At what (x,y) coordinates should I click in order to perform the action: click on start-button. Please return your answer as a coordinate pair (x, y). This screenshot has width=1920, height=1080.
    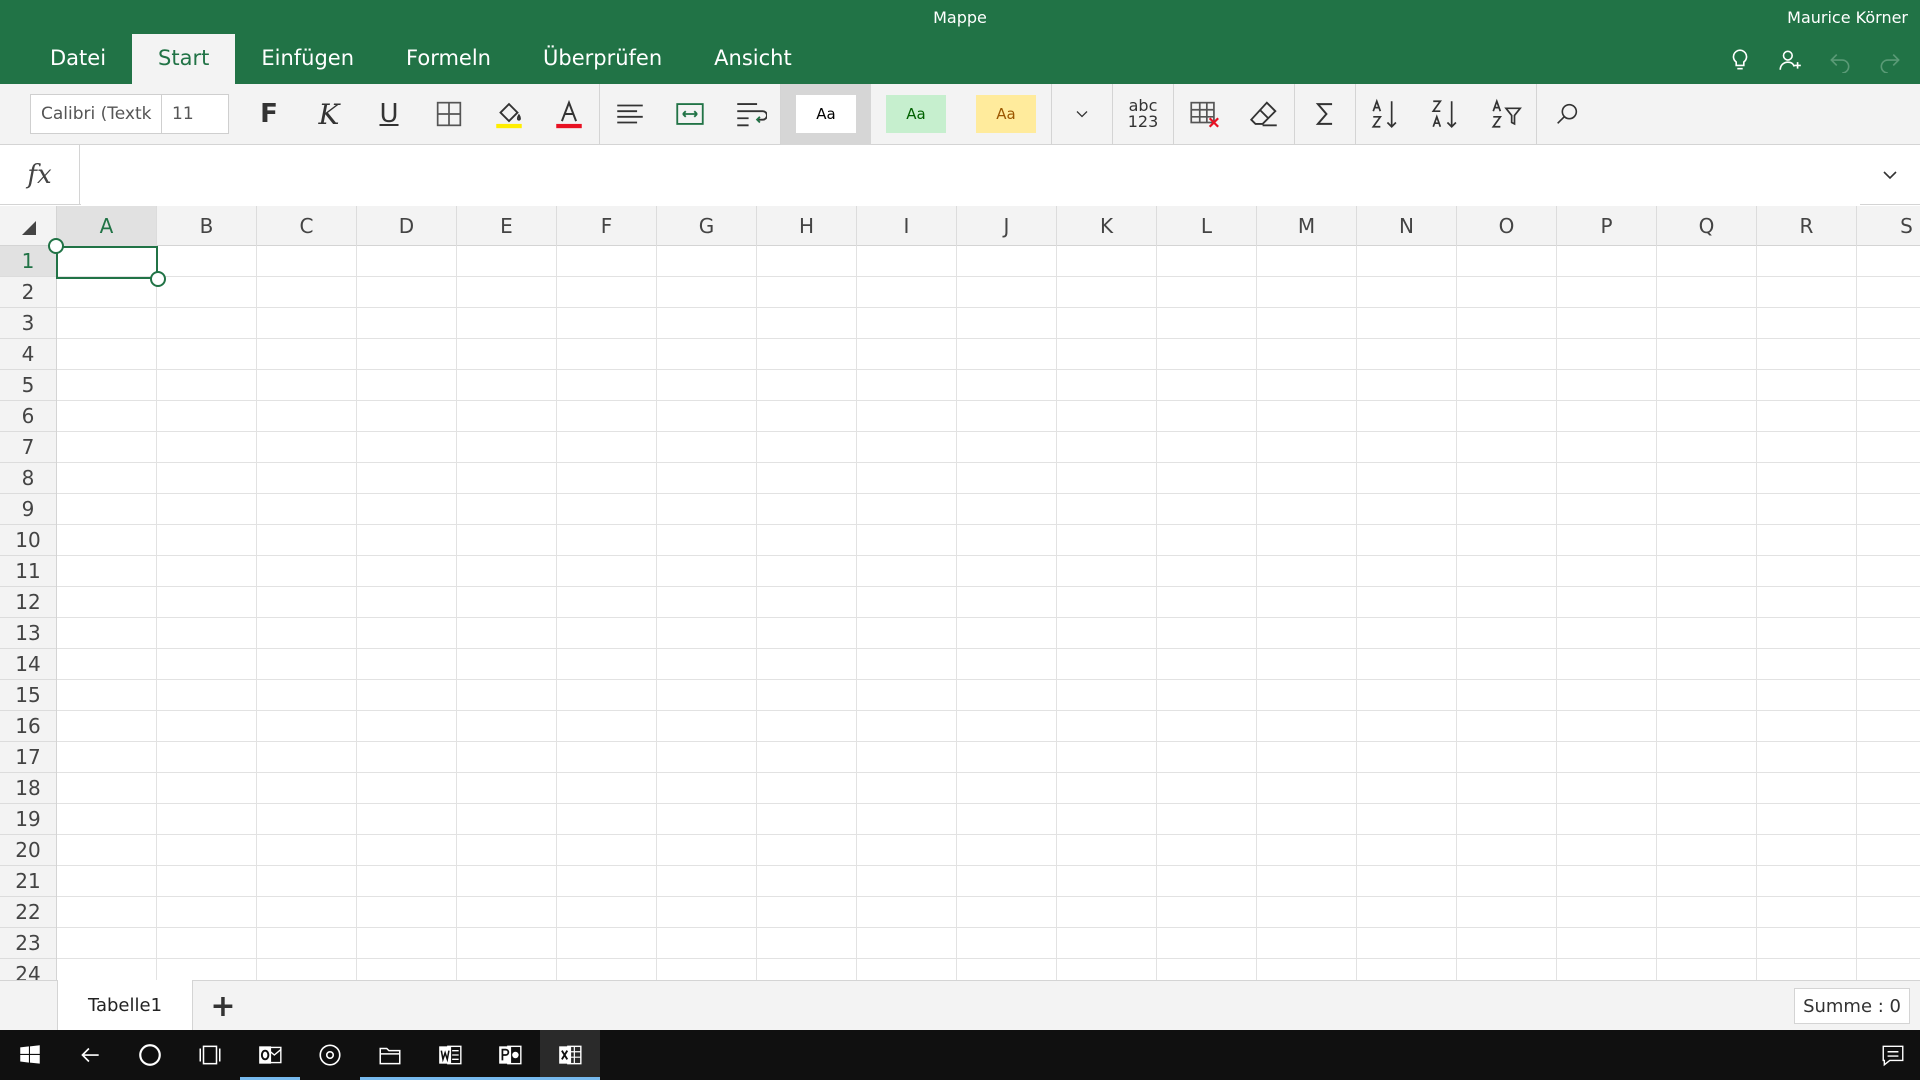
    Looking at the image, I should click on (30, 1055).